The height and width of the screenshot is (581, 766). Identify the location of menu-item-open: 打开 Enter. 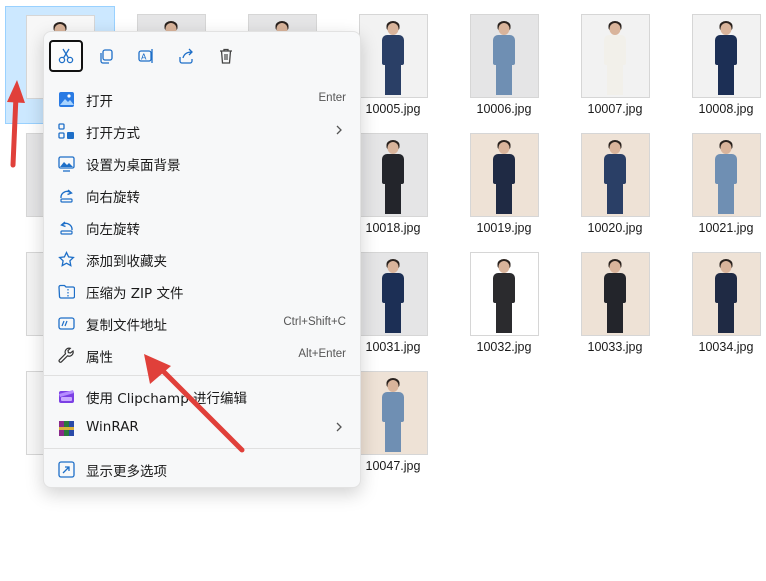
(202, 99).